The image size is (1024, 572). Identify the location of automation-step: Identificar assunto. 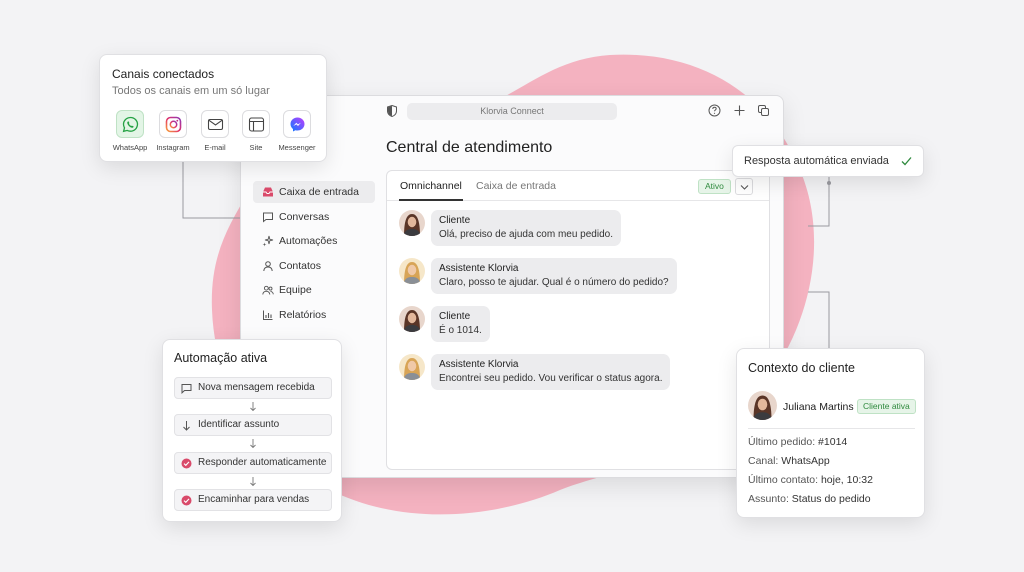
(253, 425).